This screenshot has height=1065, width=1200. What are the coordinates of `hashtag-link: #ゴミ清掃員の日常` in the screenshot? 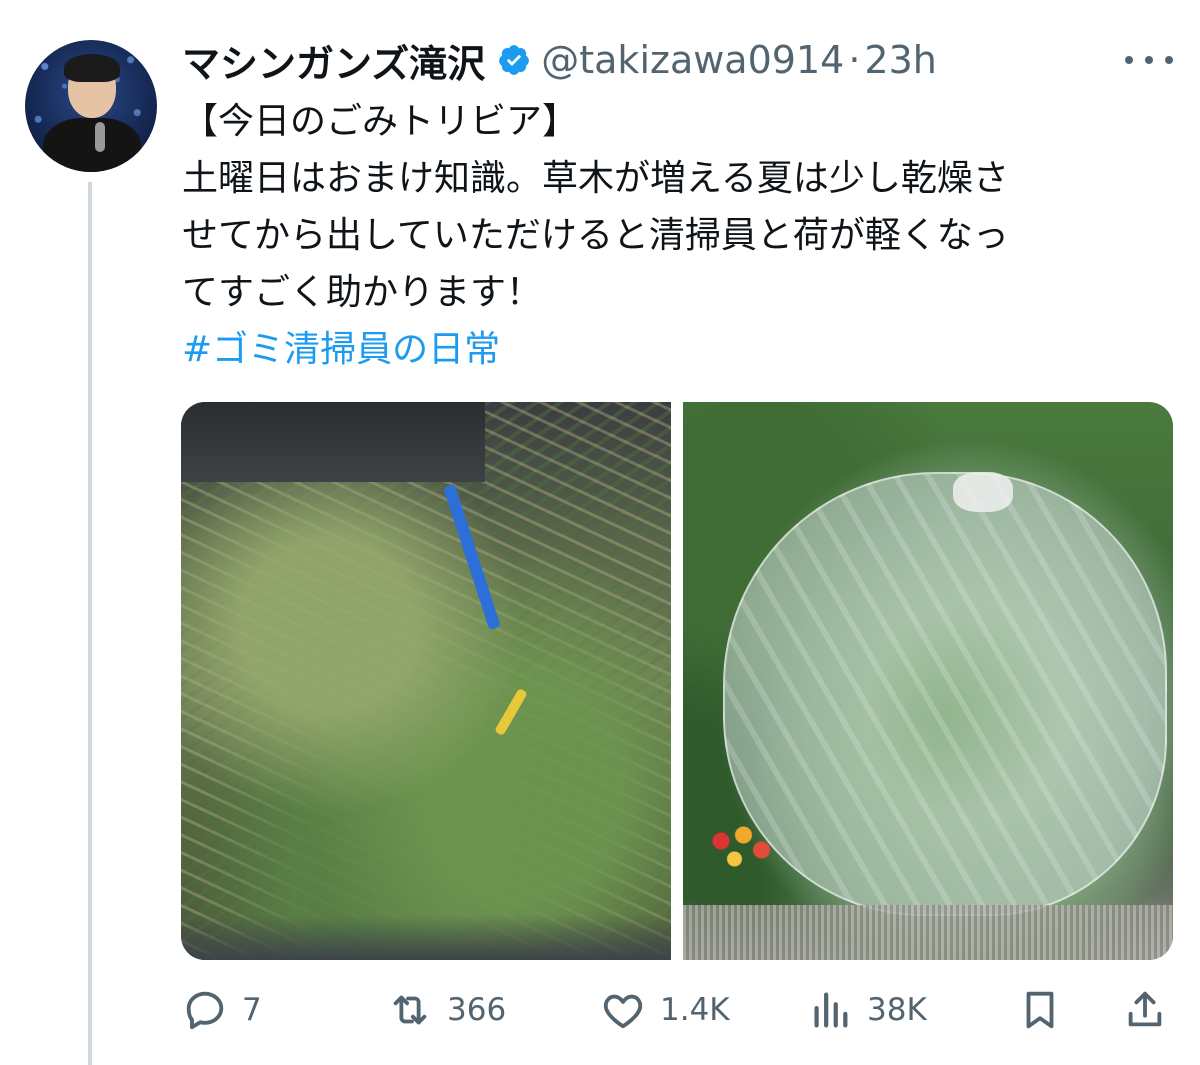 It's located at (677, 349).